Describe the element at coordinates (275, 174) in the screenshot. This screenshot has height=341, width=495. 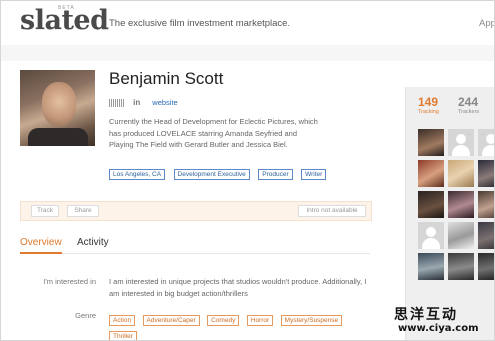
I see `tag-producer: Producer` at that location.